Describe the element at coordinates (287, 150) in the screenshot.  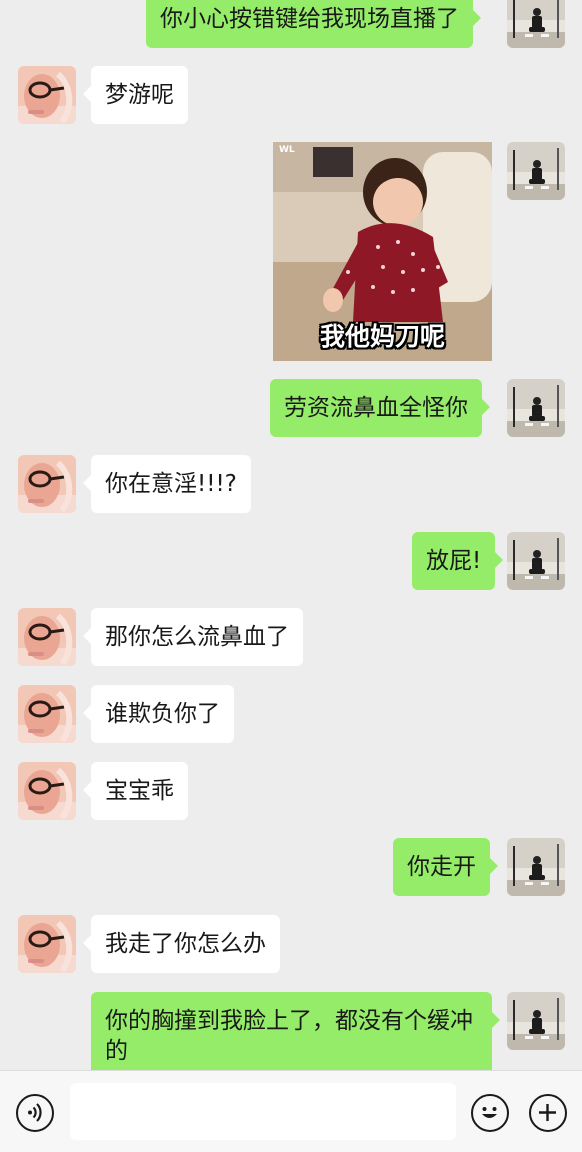
I see `sticker-watermark: WL` at that location.